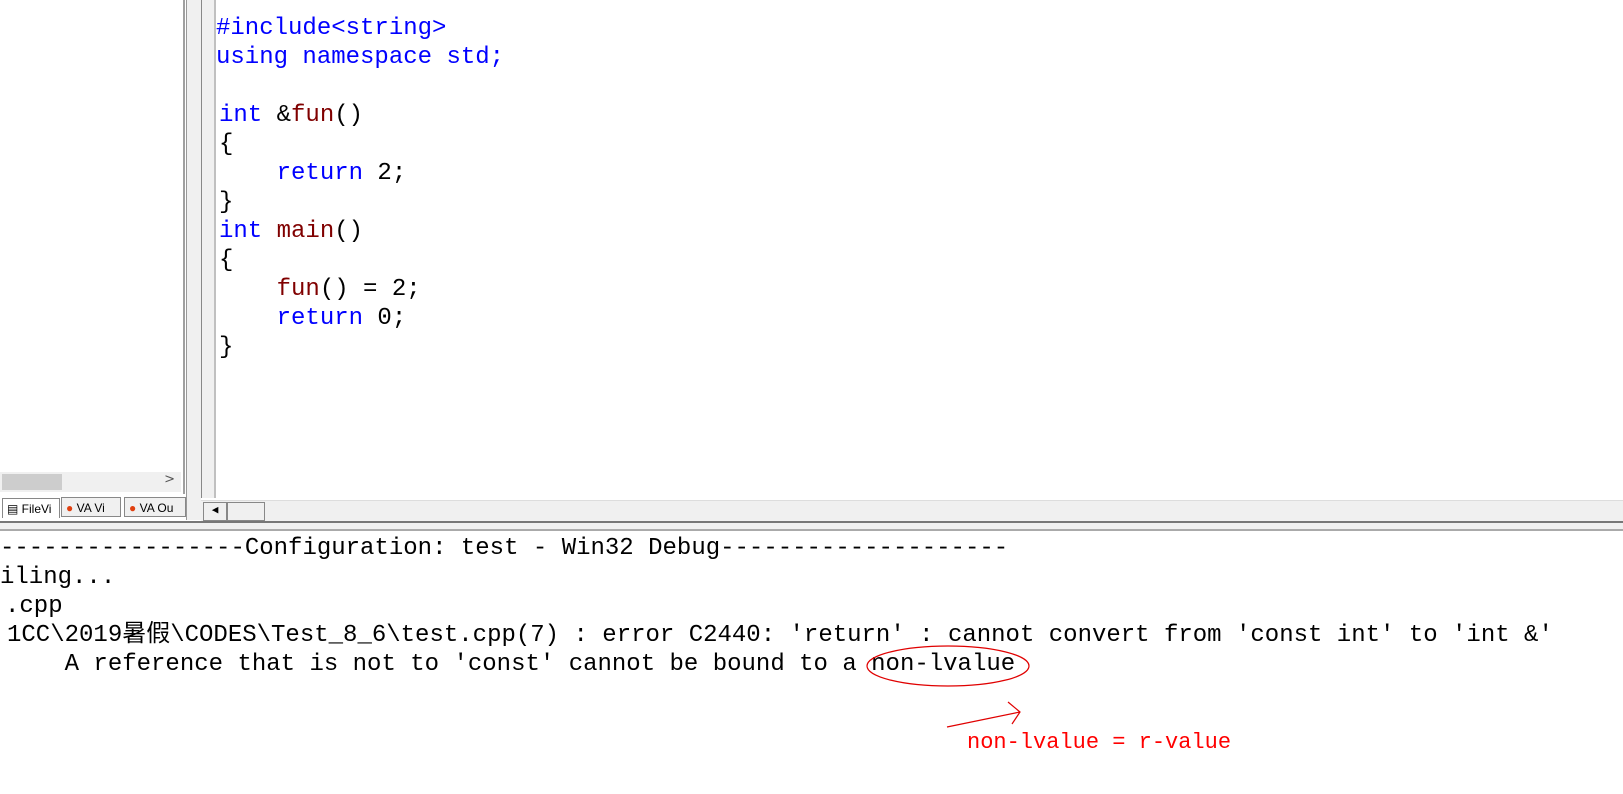 This screenshot has height=794, width=1623. Describe the element at coordinates (948, 666) in the screenshot. I see `highlight-ellipse` at that location.